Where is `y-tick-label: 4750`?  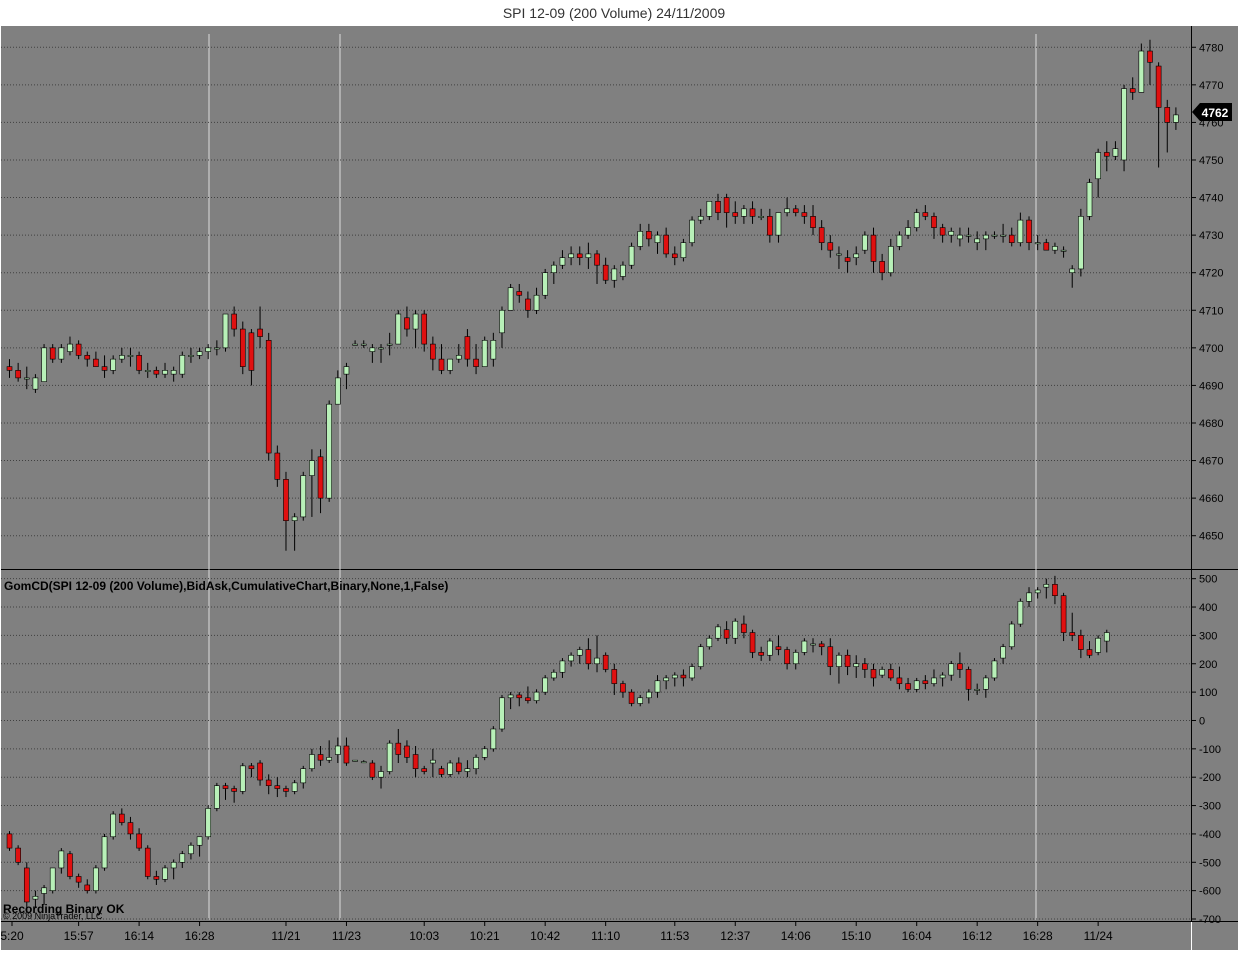 y-tick-label: 4750 is located at coordinates (1211, 161).